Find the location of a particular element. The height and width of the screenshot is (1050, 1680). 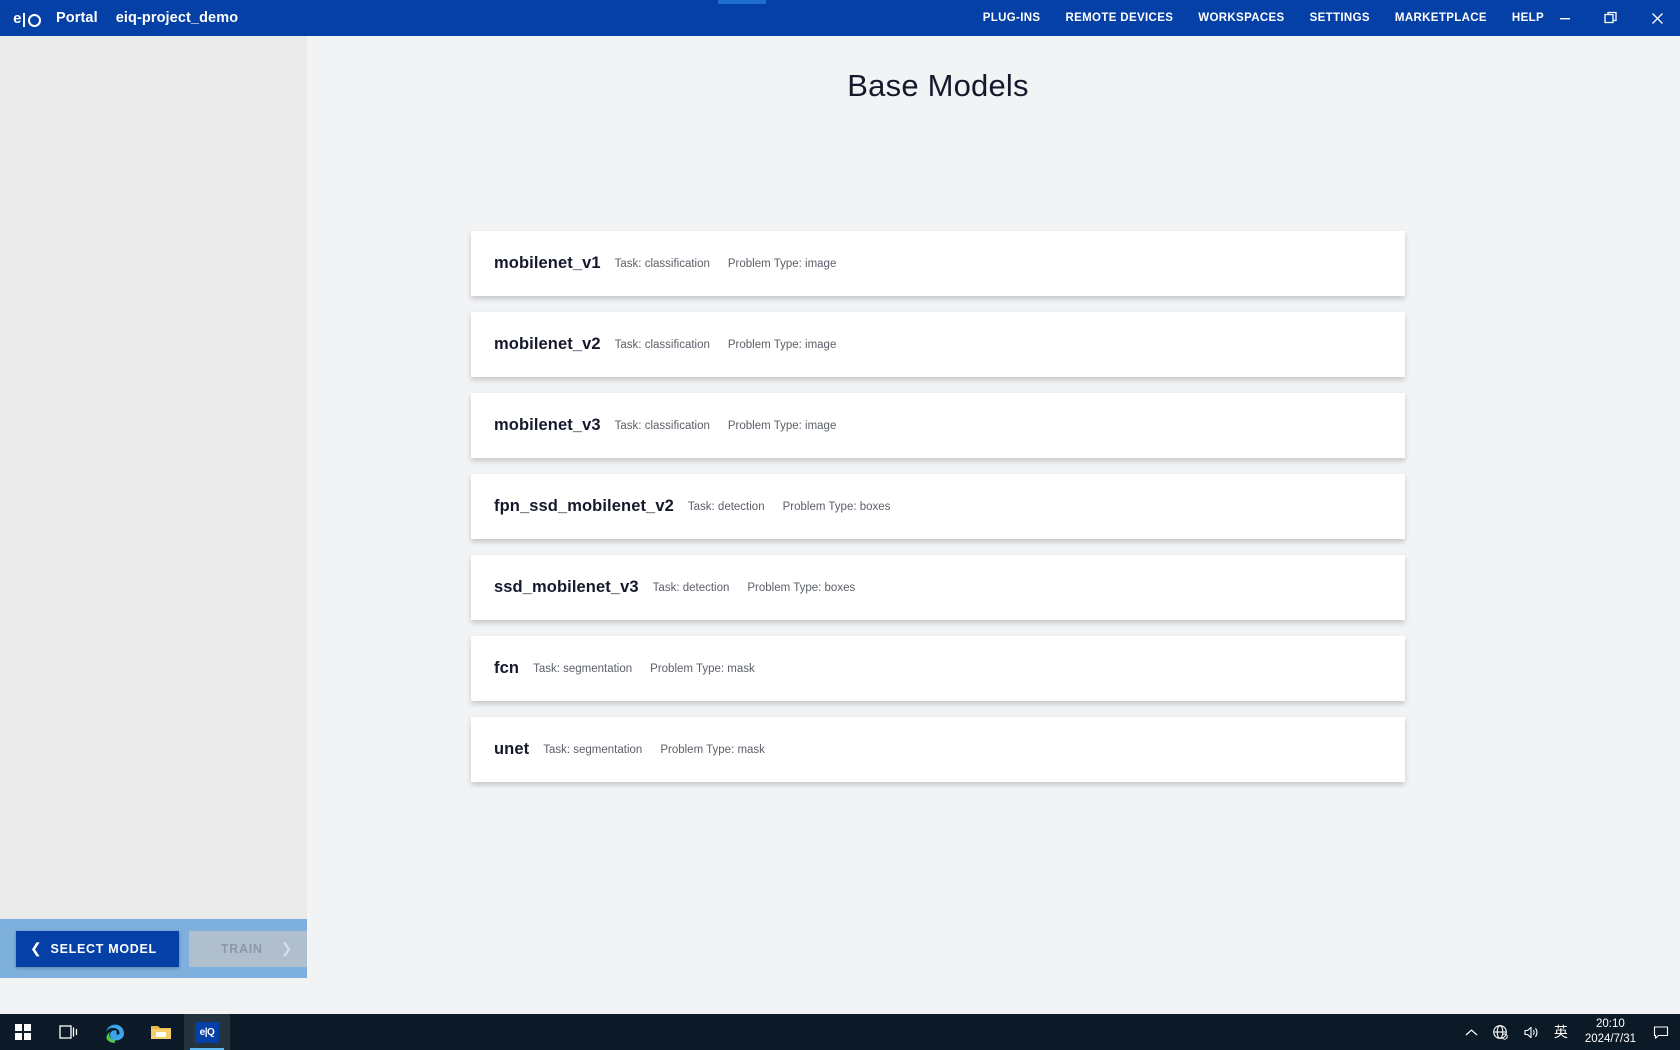

select-model-button: ❮ SELECT MODEL is located at coordinates (97, 948).